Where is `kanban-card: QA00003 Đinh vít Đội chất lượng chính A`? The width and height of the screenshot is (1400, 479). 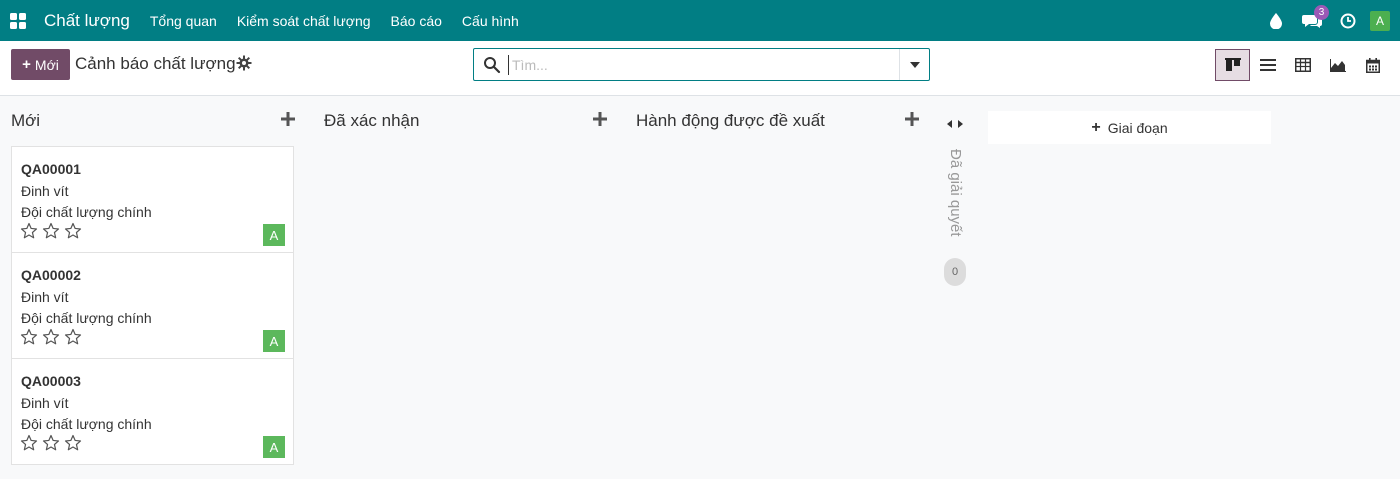
kanban-card: QA00003 Đinh vít Đội chất lượng chính A is located at coordinates (152, 411).